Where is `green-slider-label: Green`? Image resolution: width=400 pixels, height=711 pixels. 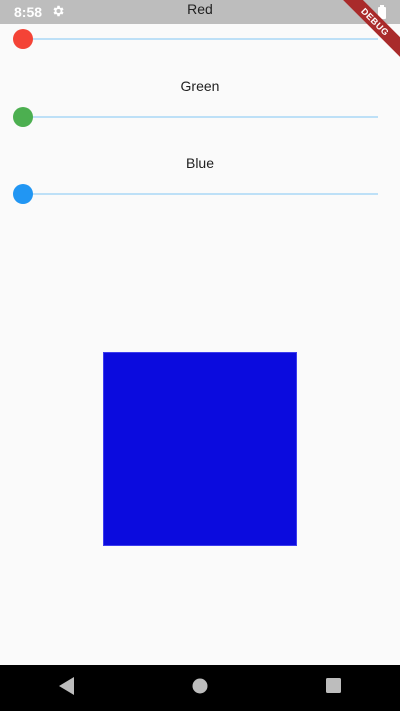 green-slider-label: Green is located at coordinates (200, 86).